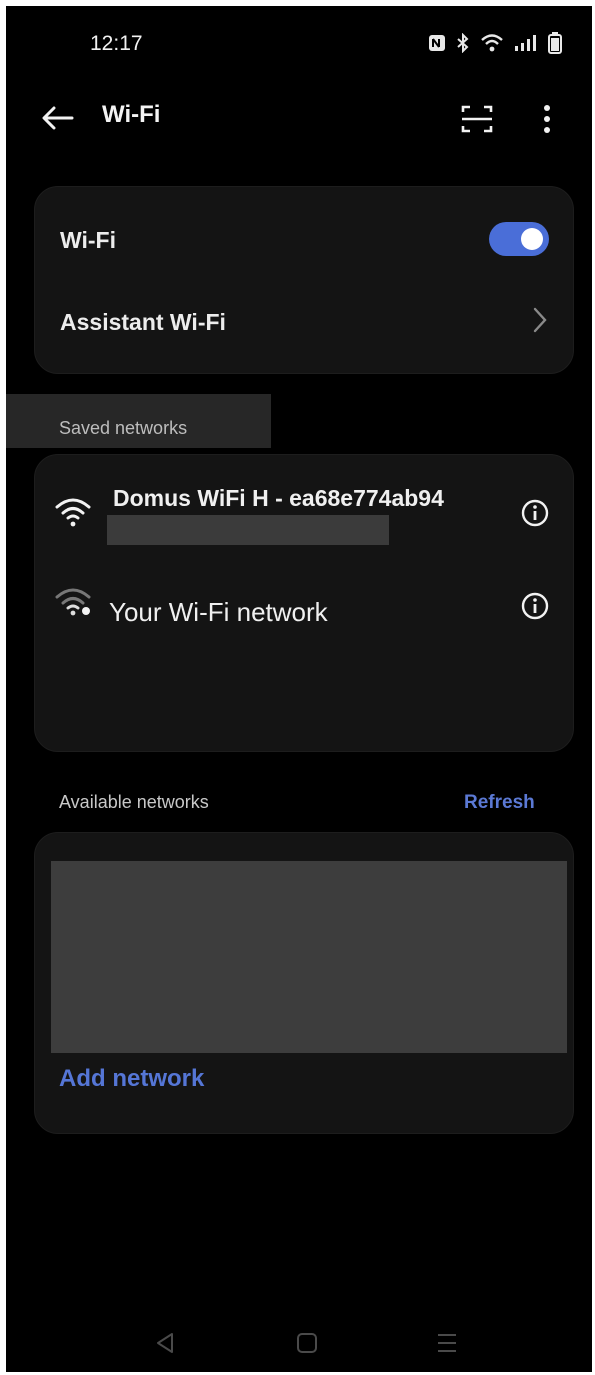  Describe the element at coordinates (447, 1343) in the screenshot. I see `nav-recents-icon` at that location.